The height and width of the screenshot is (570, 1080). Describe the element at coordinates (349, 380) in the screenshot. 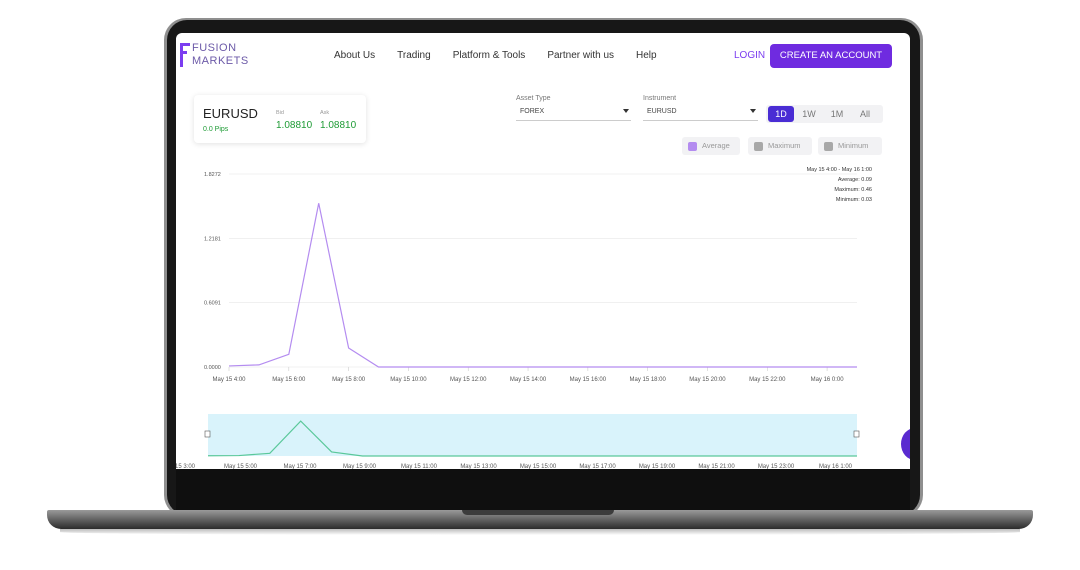

I see `x-tick-label: May 15 8:00` at that location.